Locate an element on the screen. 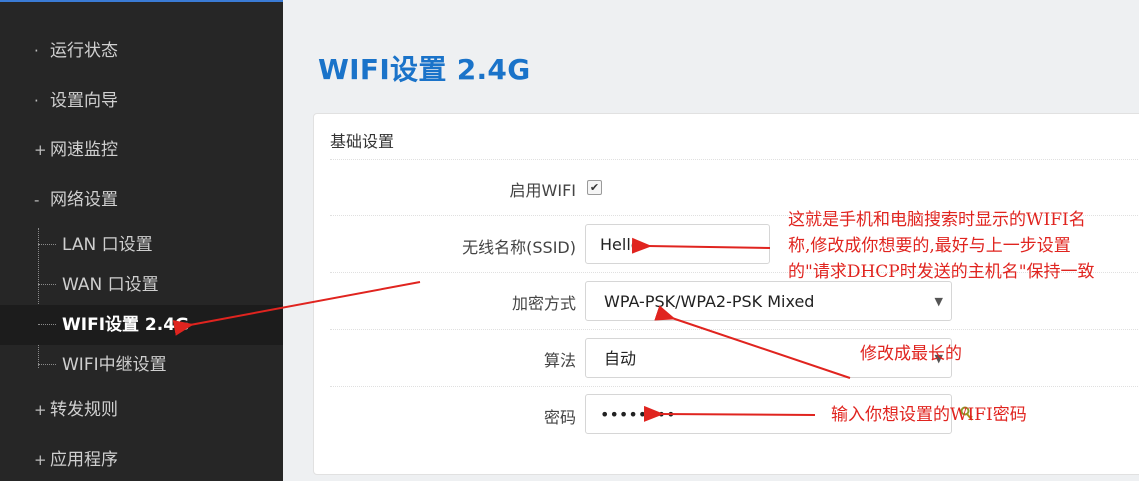 The height and width of the screenshot is (481, 1139). algorithm-value: 自动 is located at coordinates (620, 358).